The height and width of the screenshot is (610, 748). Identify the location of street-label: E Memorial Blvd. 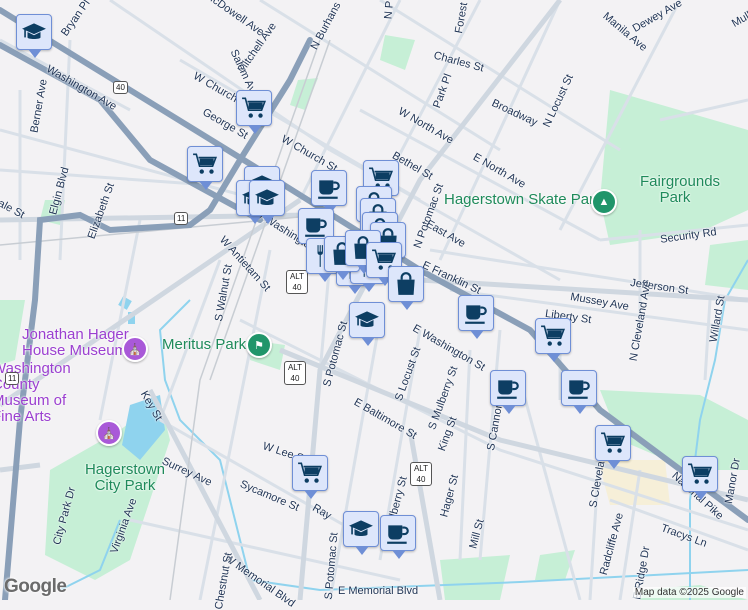
(378, 591).